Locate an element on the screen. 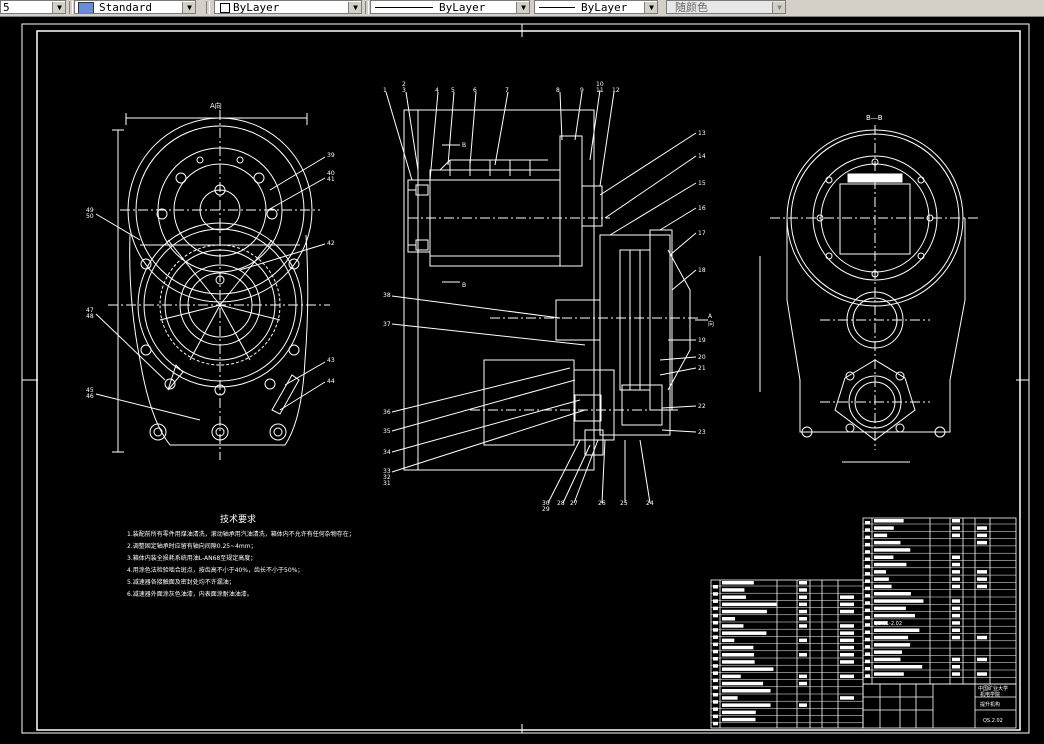  linetype-dropdown: ByLayer ▼ is located at coordinates (450, 7).